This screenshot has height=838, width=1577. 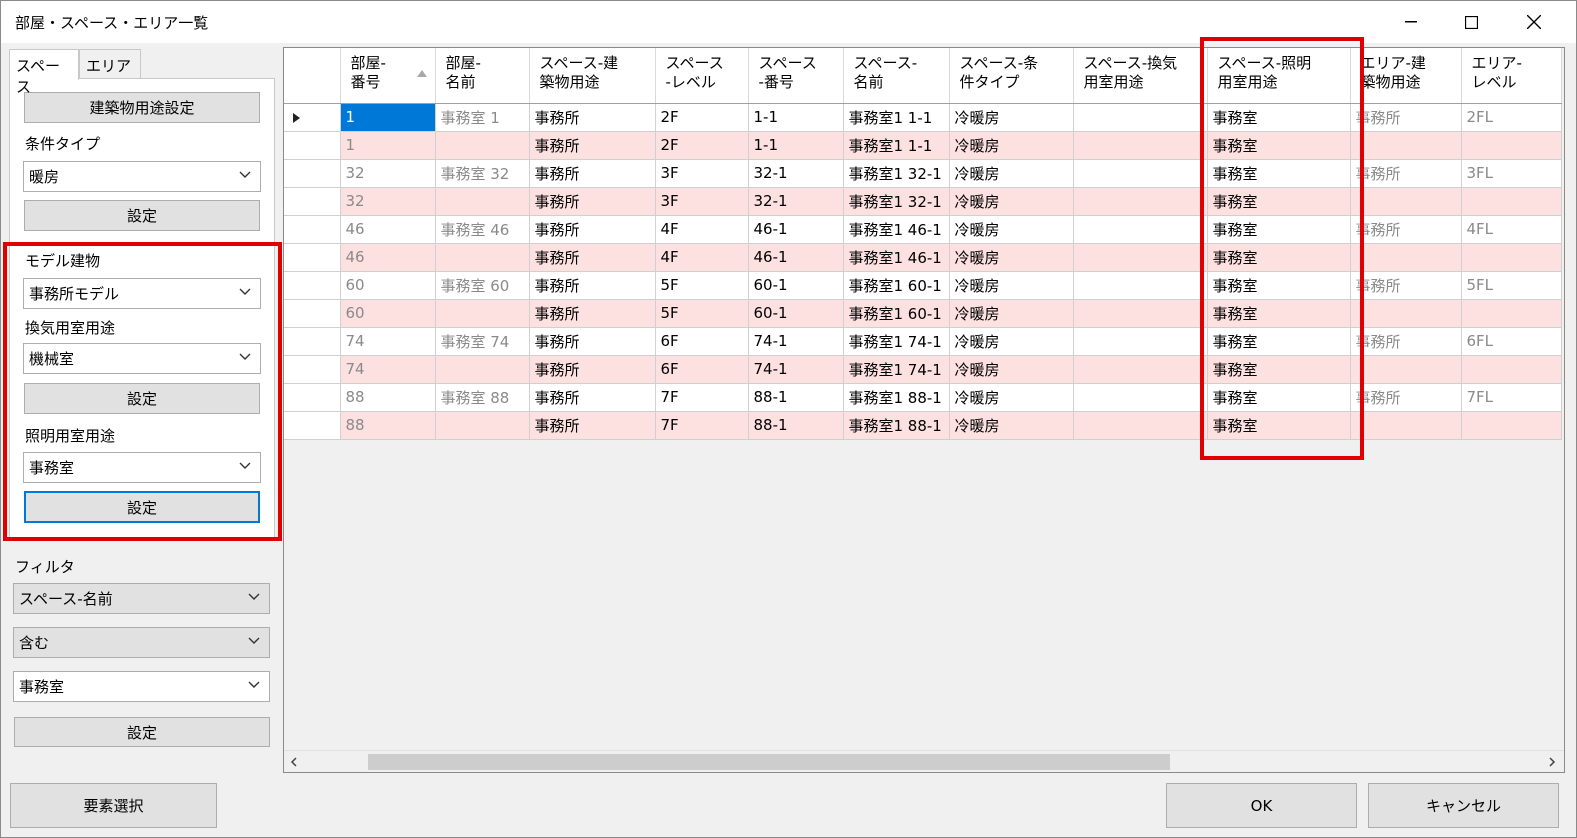 I want to click on table-cell: 5F, so click(x=702, y=285).